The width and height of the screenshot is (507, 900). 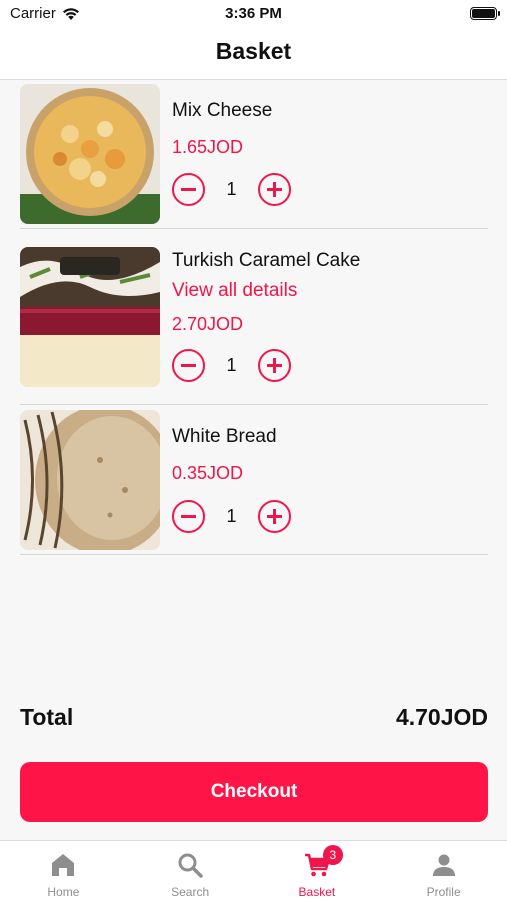 What do you see at coordinates (224, 436) in the screenshot?
I see `item-name: White Bread` at bounding box center [224, 436].